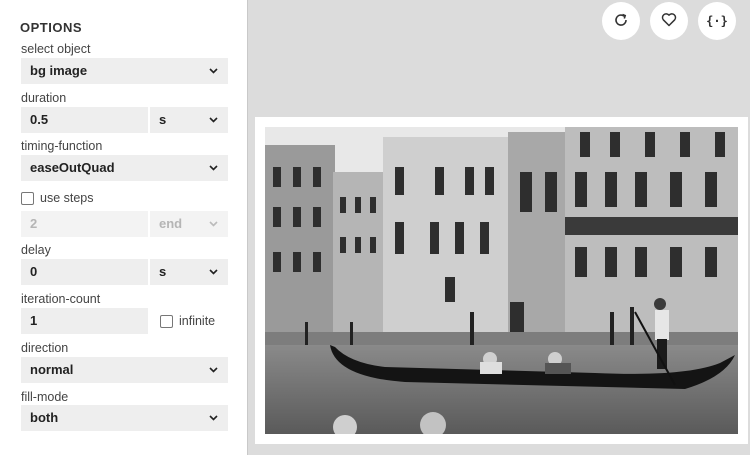 The image size is (750, 455). I want to click on infinite-label: infinite, so click(197, 321).